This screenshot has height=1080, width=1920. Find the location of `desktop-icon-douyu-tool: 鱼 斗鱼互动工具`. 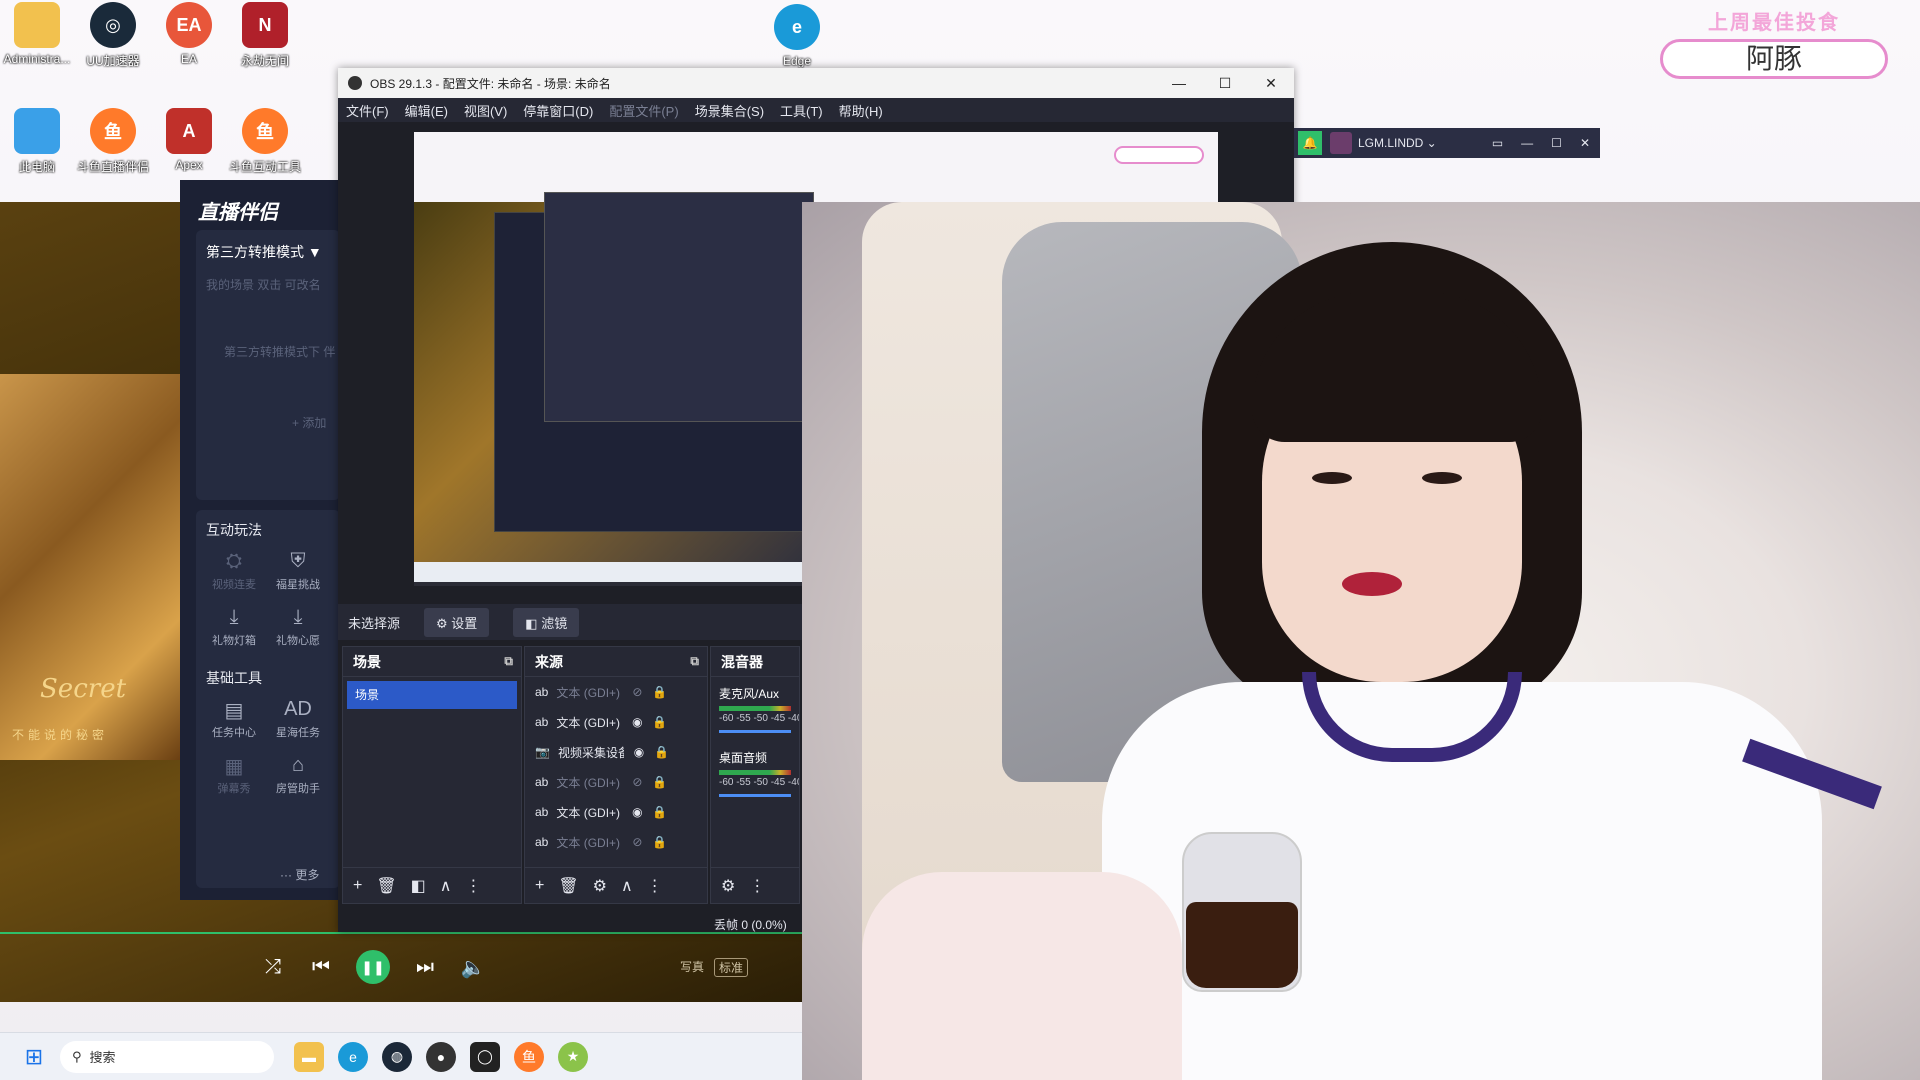

desktop-icon-douyu-tool: 鱼 斗鱼互动工具 is located at coordinates (265, 141).